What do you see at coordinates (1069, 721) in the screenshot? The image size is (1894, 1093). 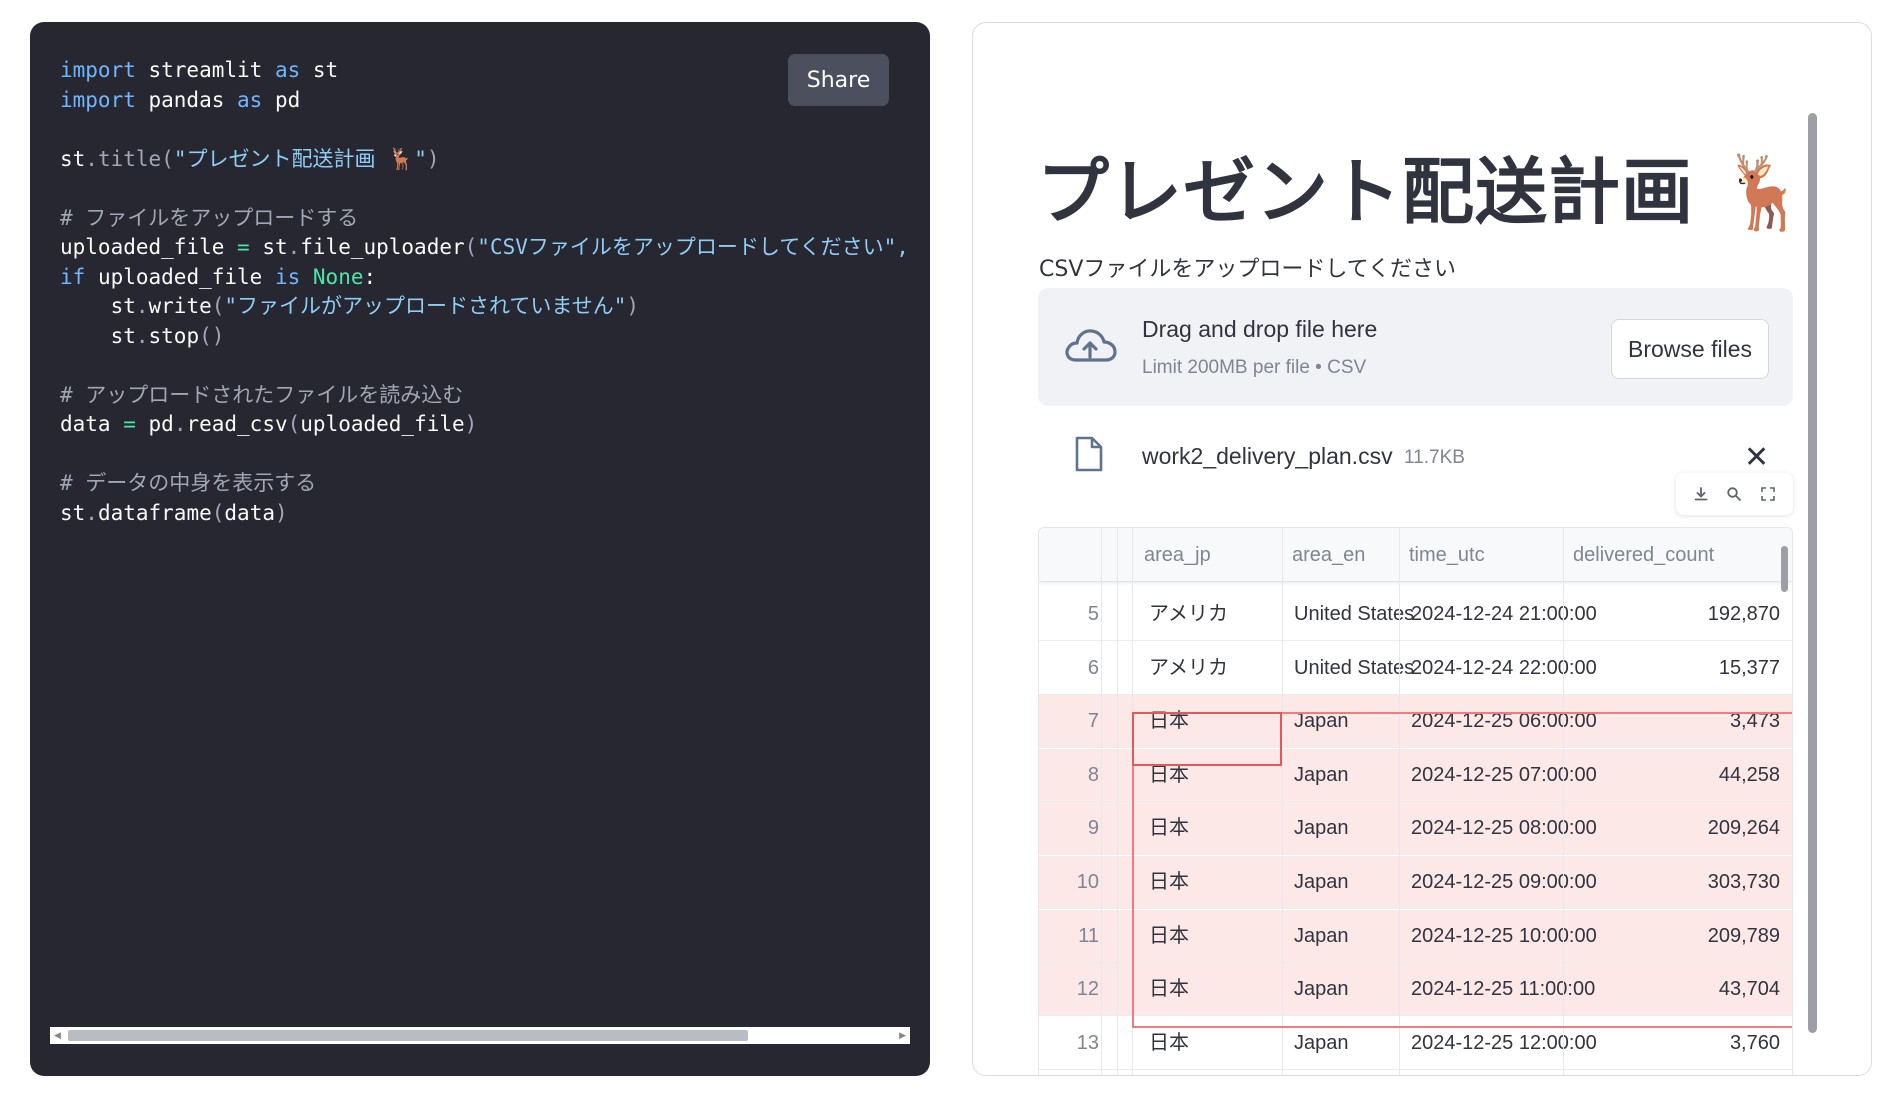 I see `row-index: 7` at bounding box center [1069, 721].